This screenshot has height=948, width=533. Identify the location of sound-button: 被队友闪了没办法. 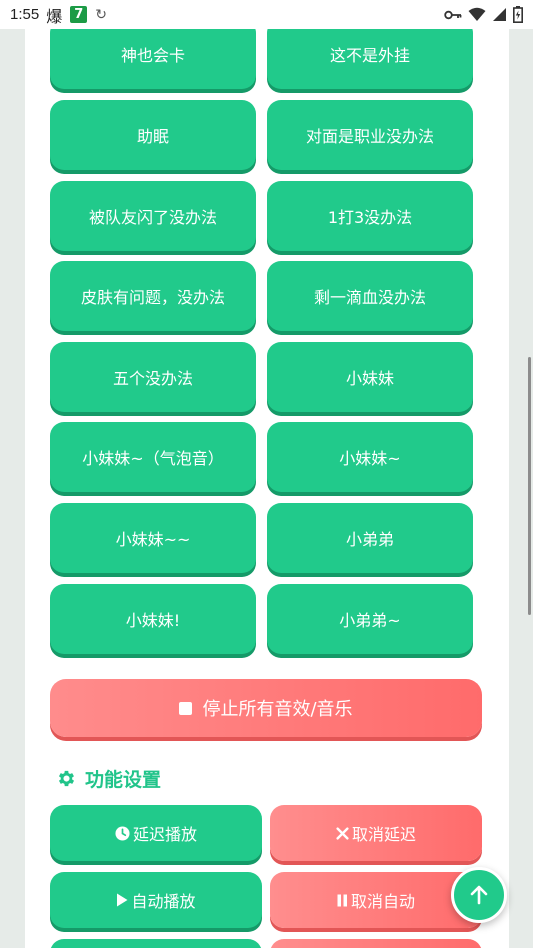
(153, 216).